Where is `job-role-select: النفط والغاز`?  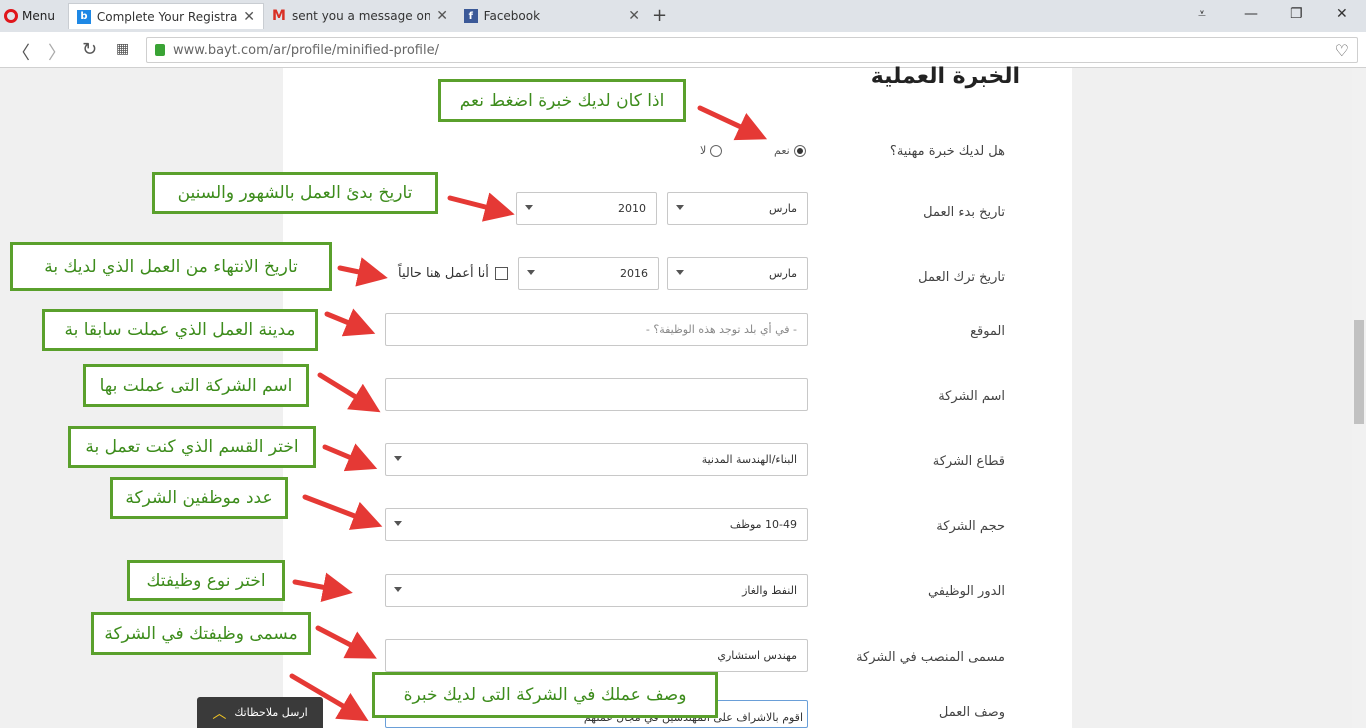
job-role-select: النفط والغاز is located at coordinates (596, 590).